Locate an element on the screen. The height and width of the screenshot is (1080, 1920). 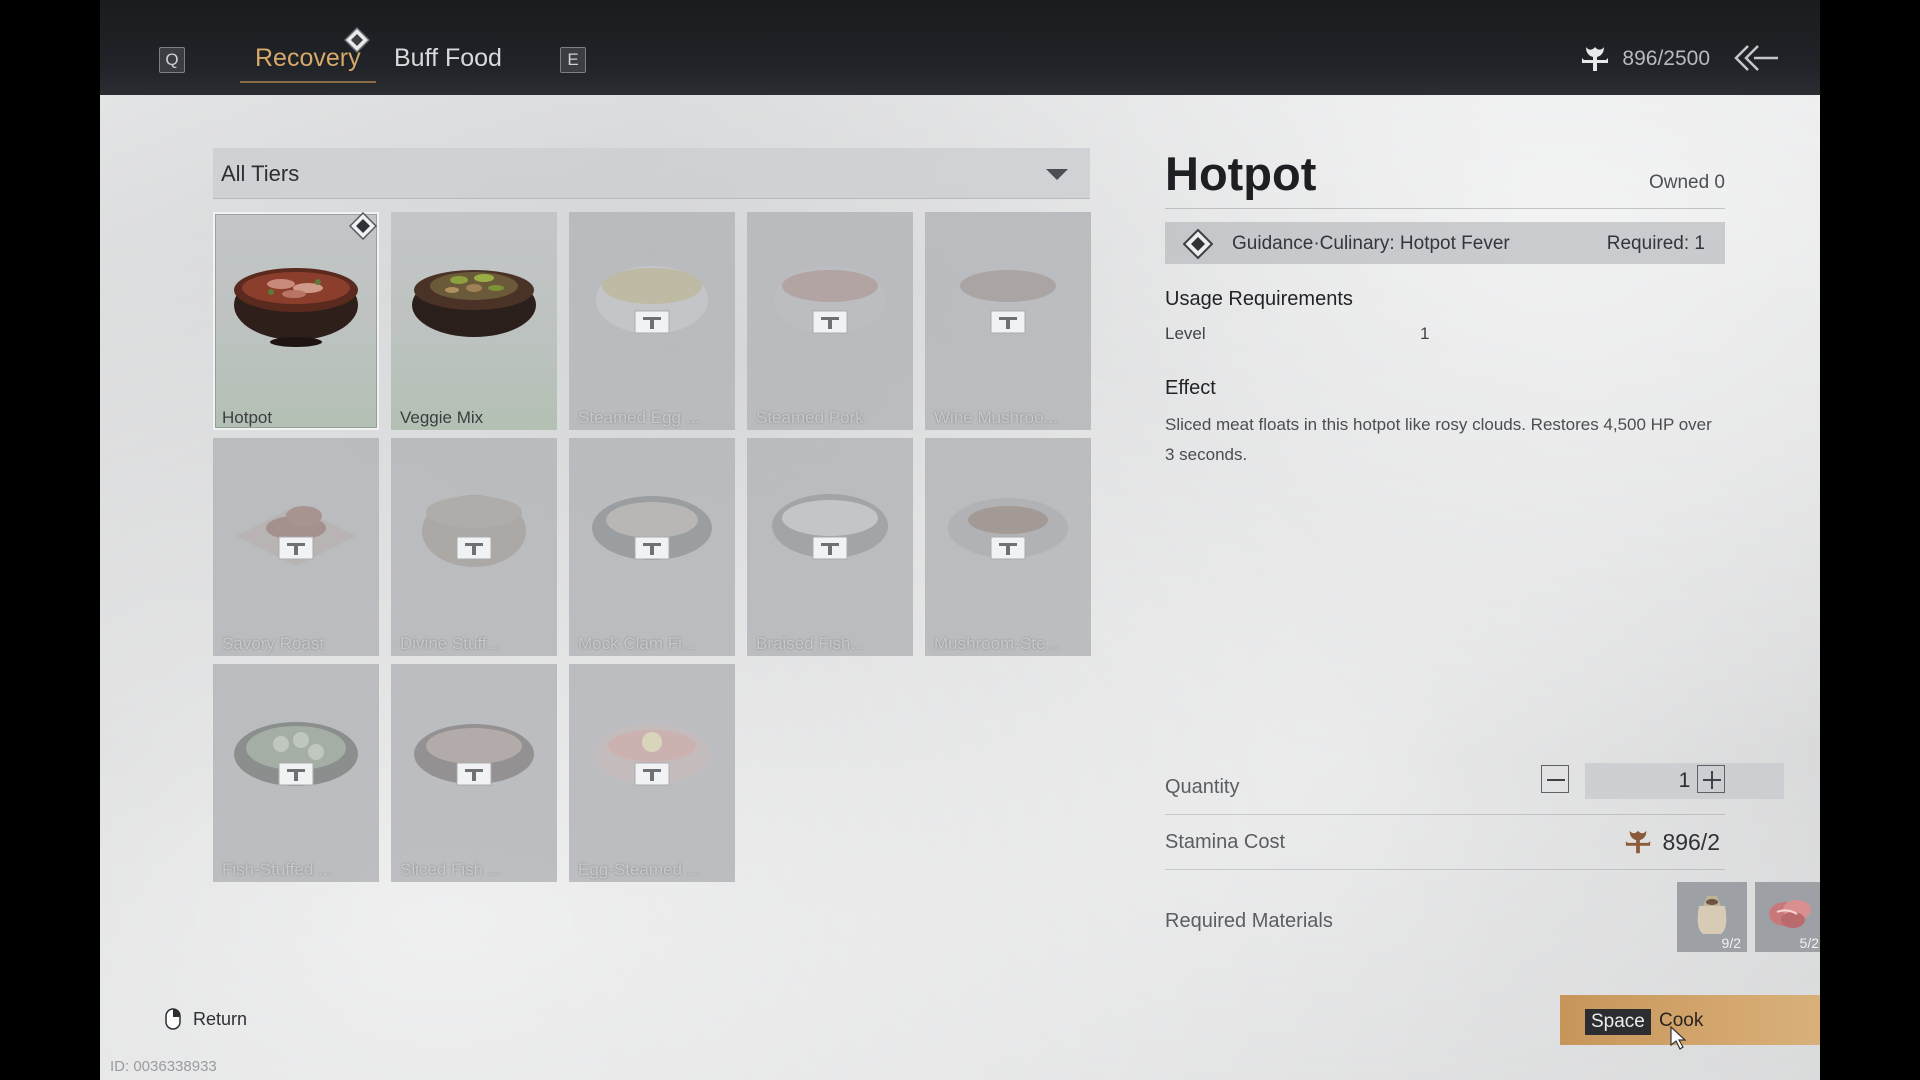
guidance-name: Guidance·Culinary: Hotpot Fever is located at coordinates (1371, 243).